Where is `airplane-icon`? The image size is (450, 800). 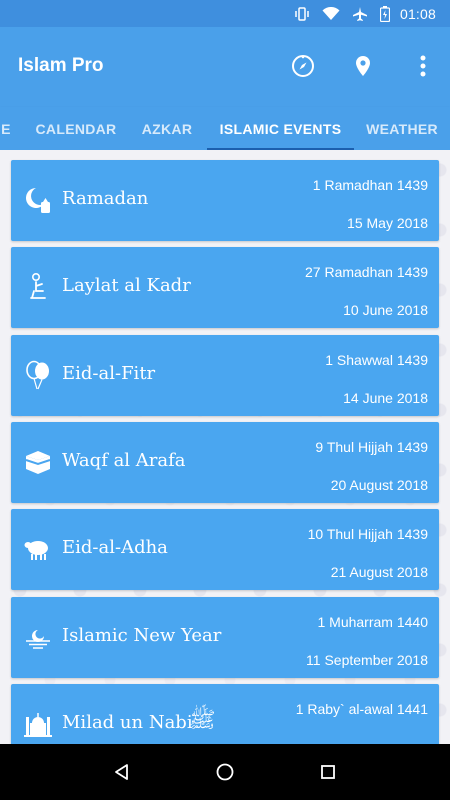 airplane-icon is located at coordinates (360, 14).